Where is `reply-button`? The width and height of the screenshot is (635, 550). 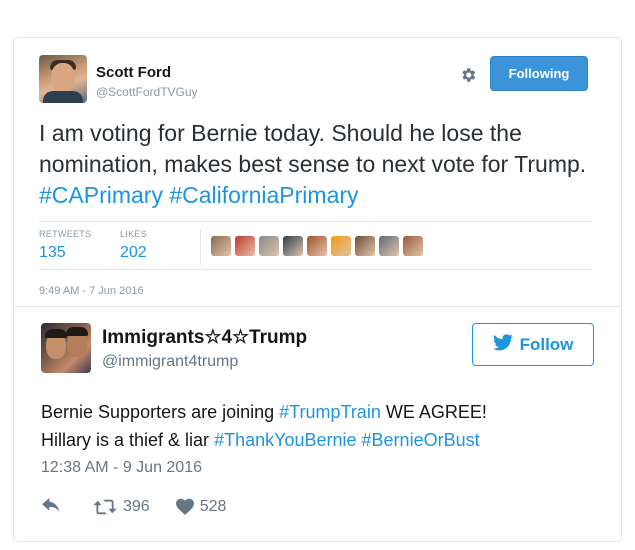
reply-button is located at coordinates (52, 507).